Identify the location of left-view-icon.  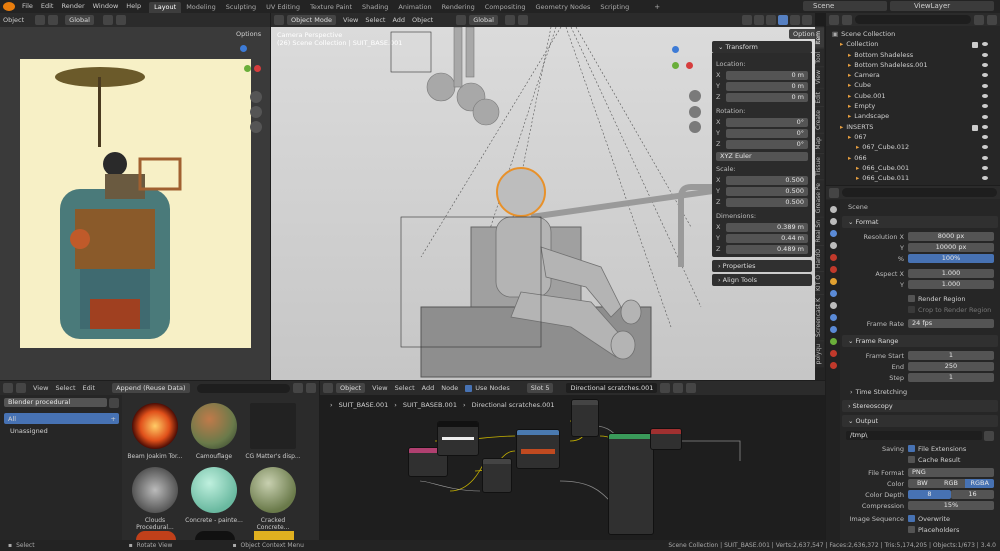
(40, 20).